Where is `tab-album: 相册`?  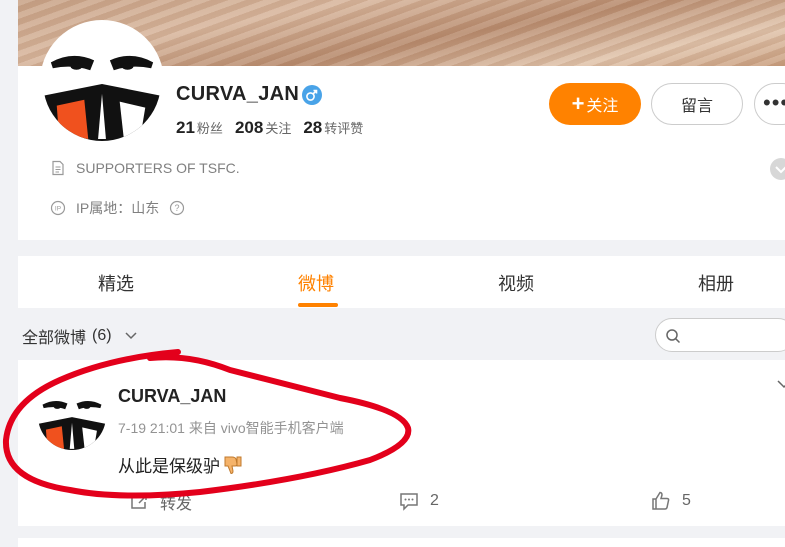 tab-album: 相册 is located at coordinates (716, 283).